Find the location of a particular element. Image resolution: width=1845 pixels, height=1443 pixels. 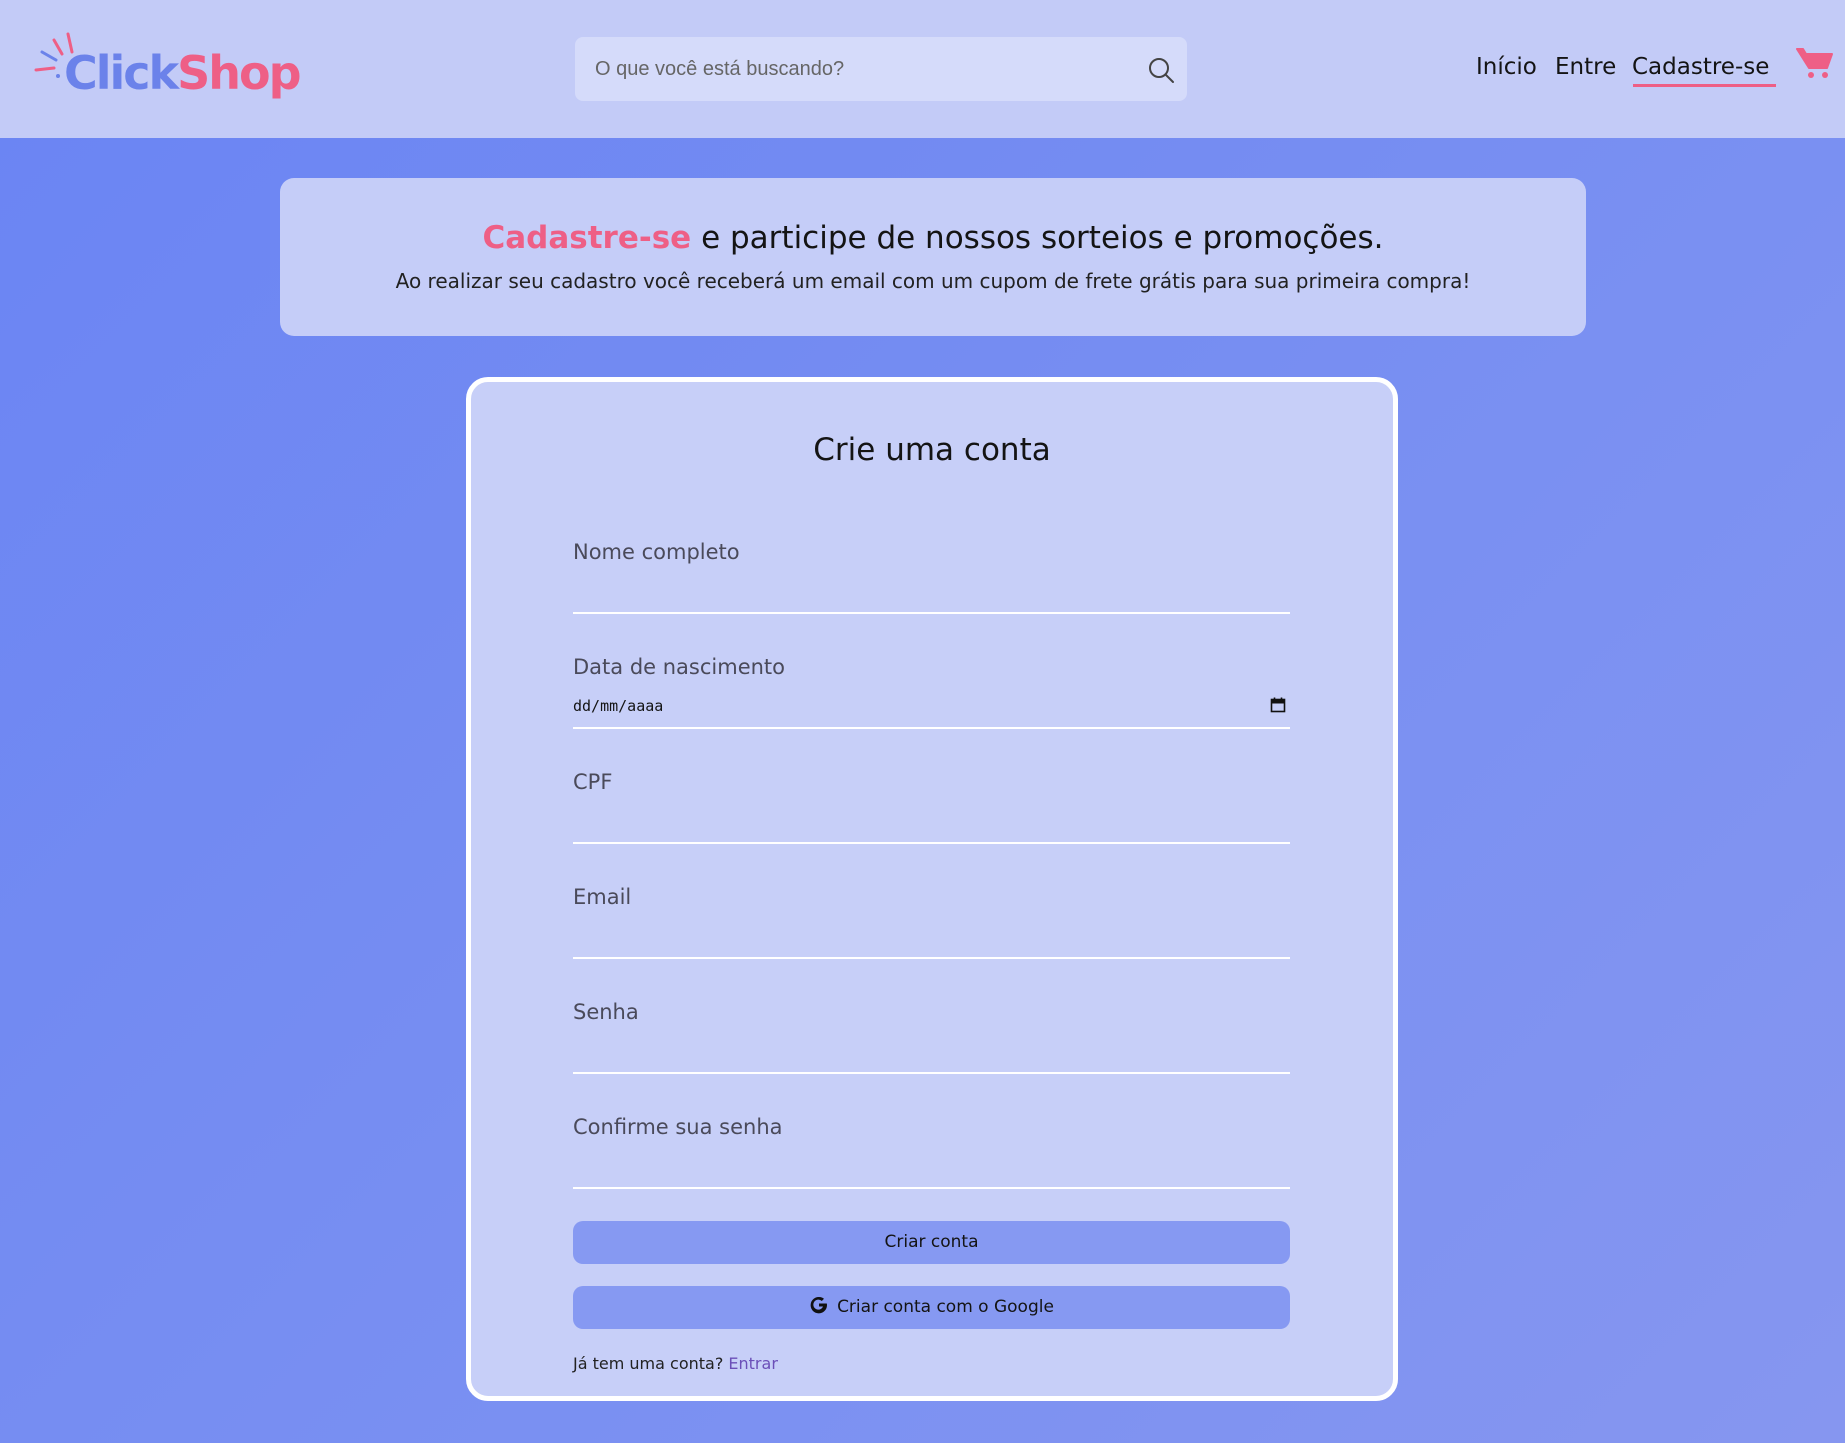

nascimento-label: Data de nascimento is located at coordinates (679, 667).